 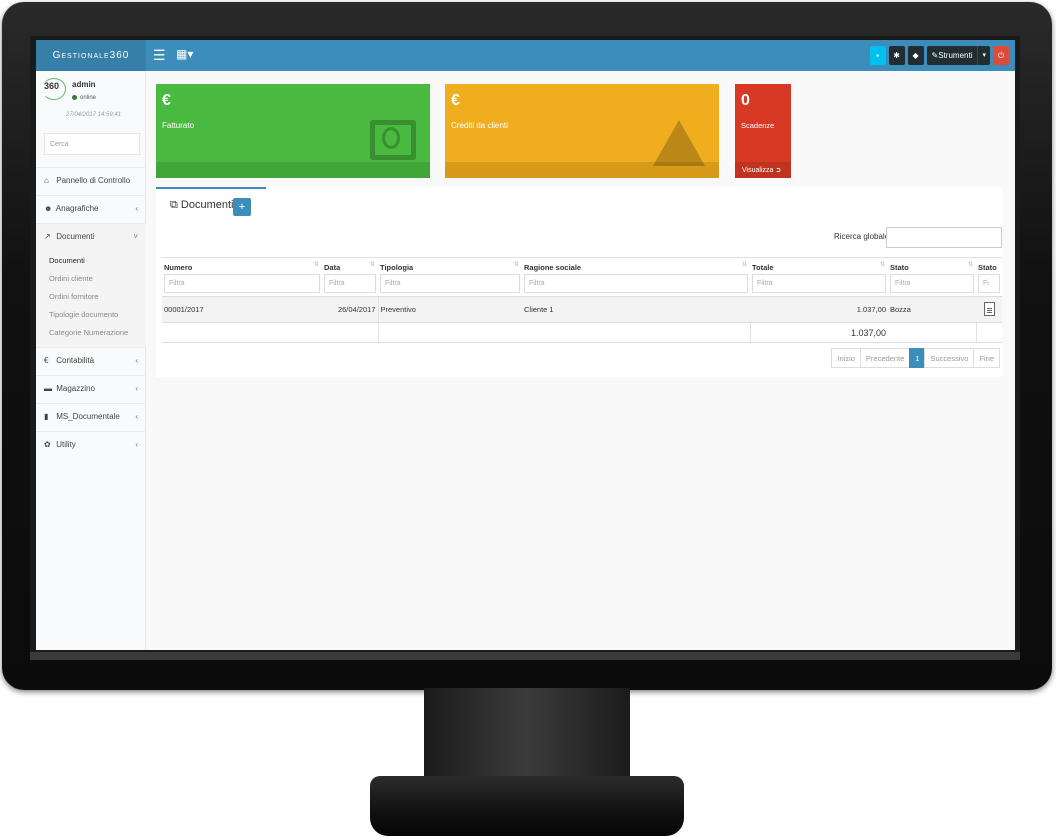 I want to click on money-icon, so click(x=393, y=140).